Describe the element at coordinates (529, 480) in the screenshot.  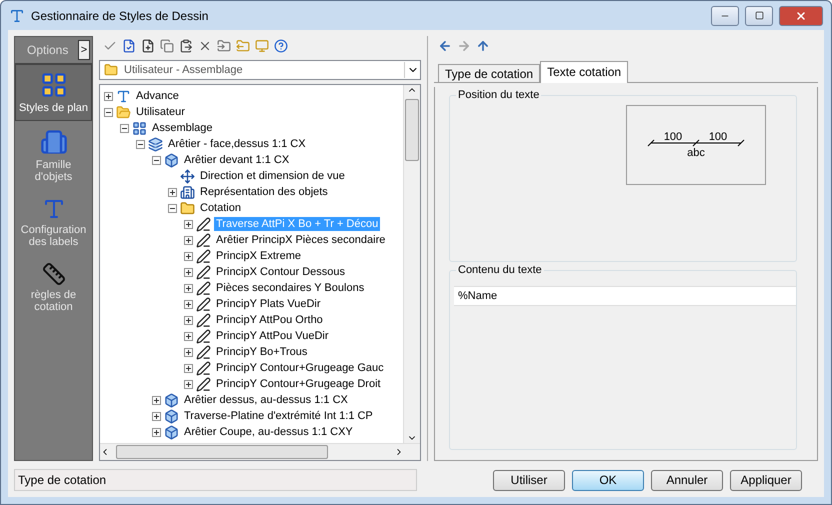
I see `dialog-button: Utiliser` at that location.